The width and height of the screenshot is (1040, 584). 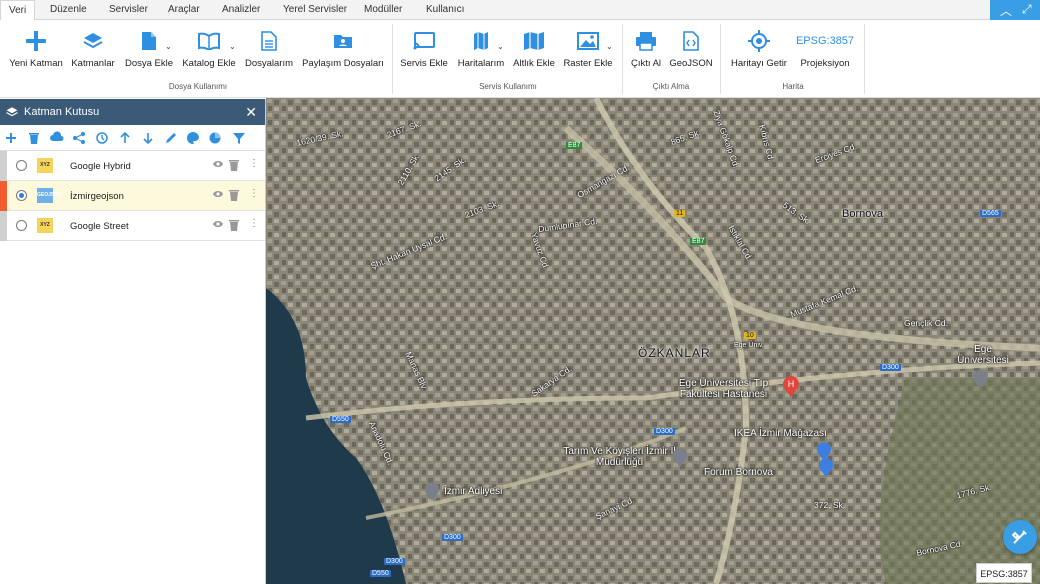 I want to click on layer-row: XYZ Google Hybrid ⋮, so click(x=132, y=166).